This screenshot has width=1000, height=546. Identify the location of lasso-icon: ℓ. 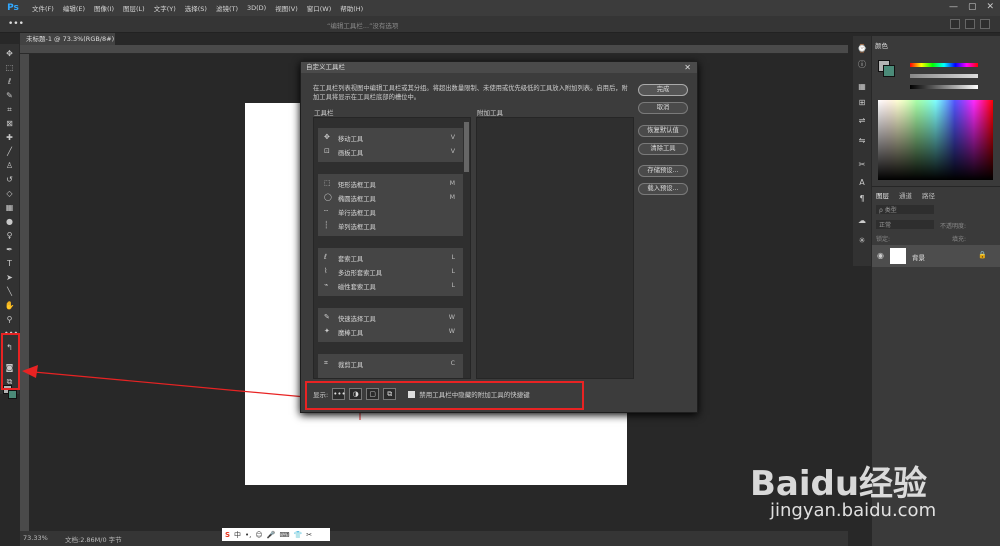
(325, 257).